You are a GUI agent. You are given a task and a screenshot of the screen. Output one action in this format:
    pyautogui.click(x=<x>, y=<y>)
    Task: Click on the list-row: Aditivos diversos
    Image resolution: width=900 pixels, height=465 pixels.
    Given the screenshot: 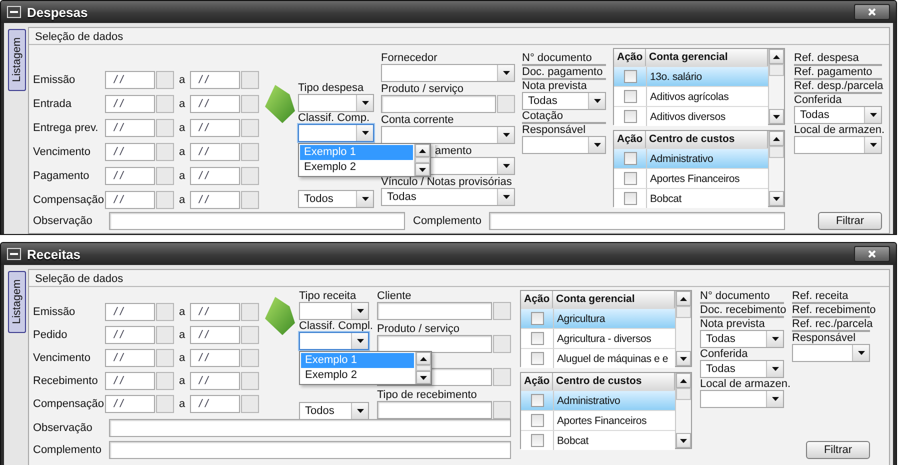 What is the action you would take?
    pyautogui.click(x=691, y=116)
    